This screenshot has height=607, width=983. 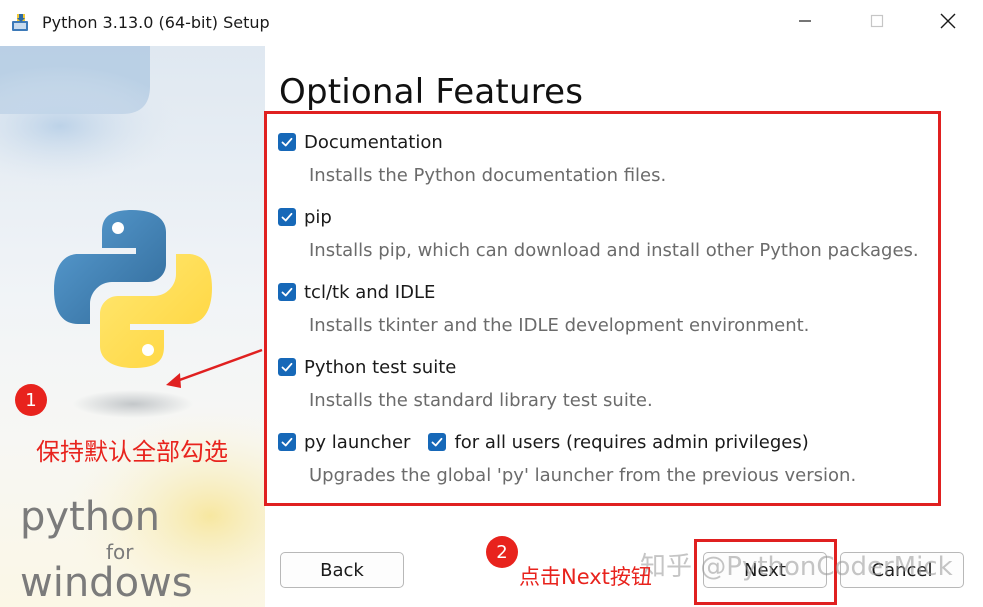 I want to click on maximize-button, so click(x=877, y=23).